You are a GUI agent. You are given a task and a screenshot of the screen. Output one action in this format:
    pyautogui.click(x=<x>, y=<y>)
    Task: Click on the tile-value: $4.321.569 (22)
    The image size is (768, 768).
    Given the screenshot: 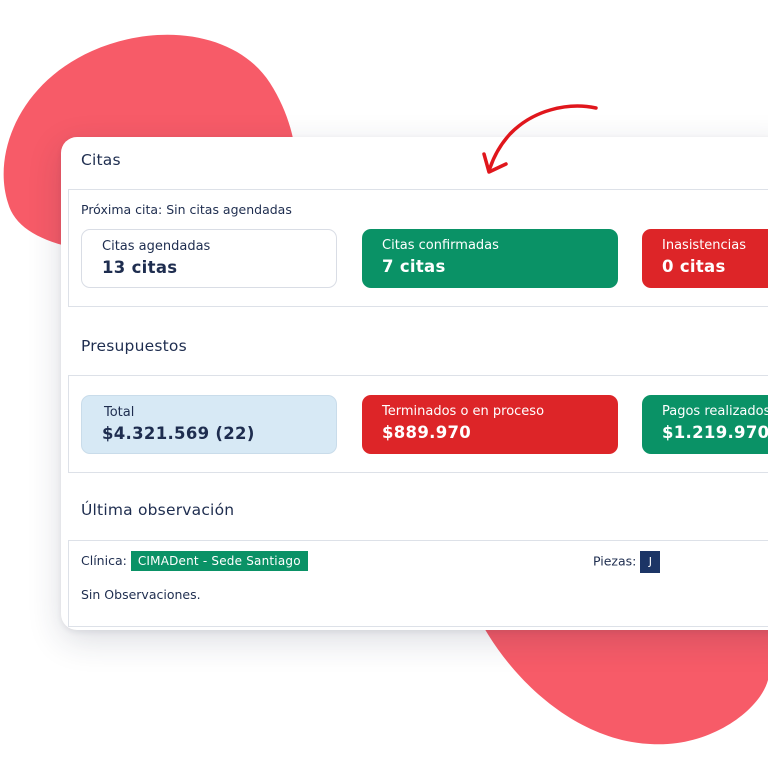 What is the action you would take?
    pyautogui.click(x=178, y=433)
    